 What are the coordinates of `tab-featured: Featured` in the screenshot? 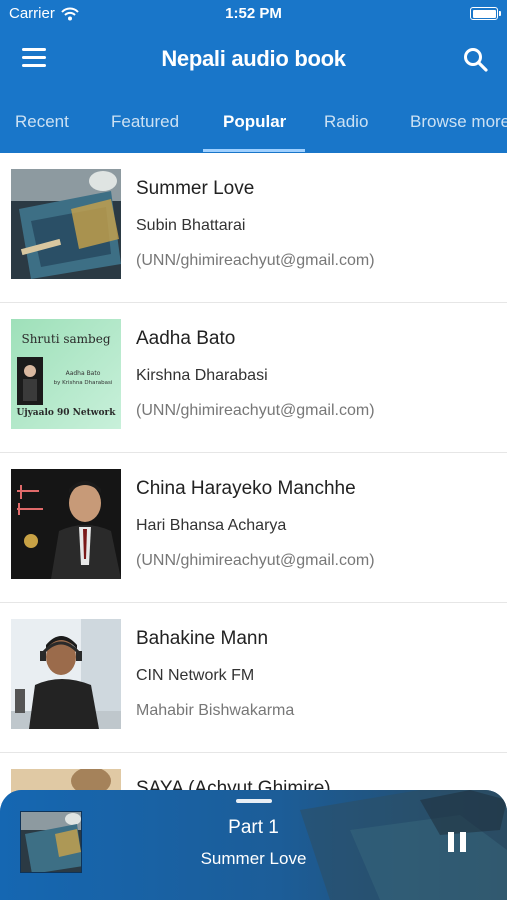 It's located at (145, 126).